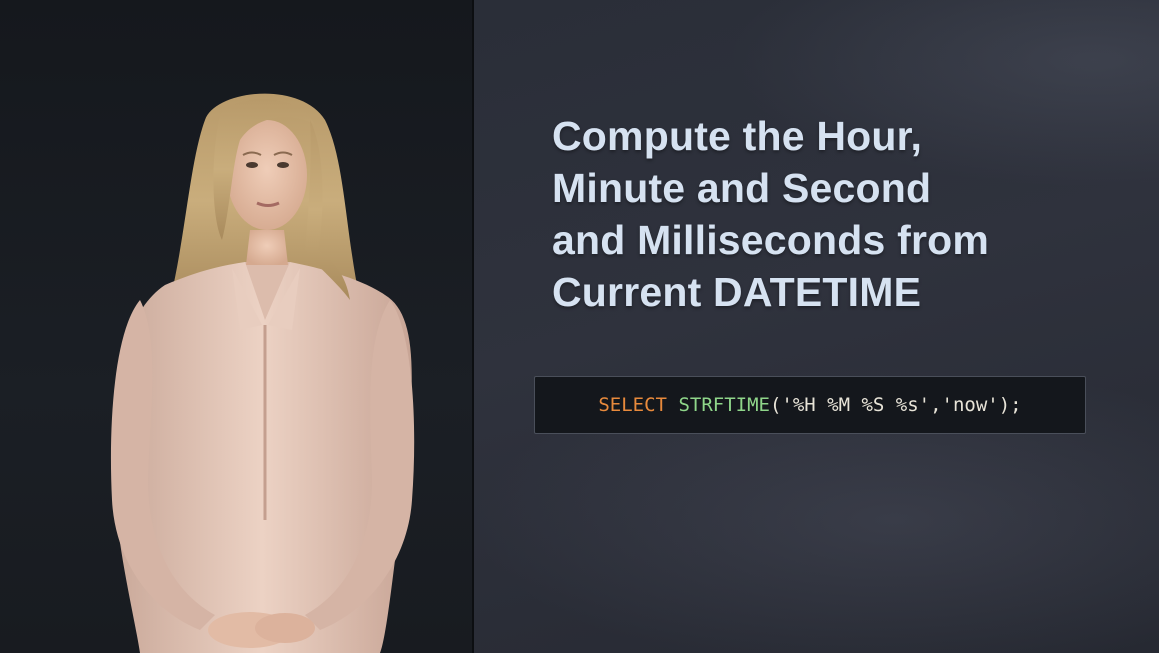 The height and width of the screenshot is (653, 1159). What do you see at coordinates (737, 136) in the screenshot?
I see `slide-title-line: Compute the Hour,` at bounding box center [737, 136].